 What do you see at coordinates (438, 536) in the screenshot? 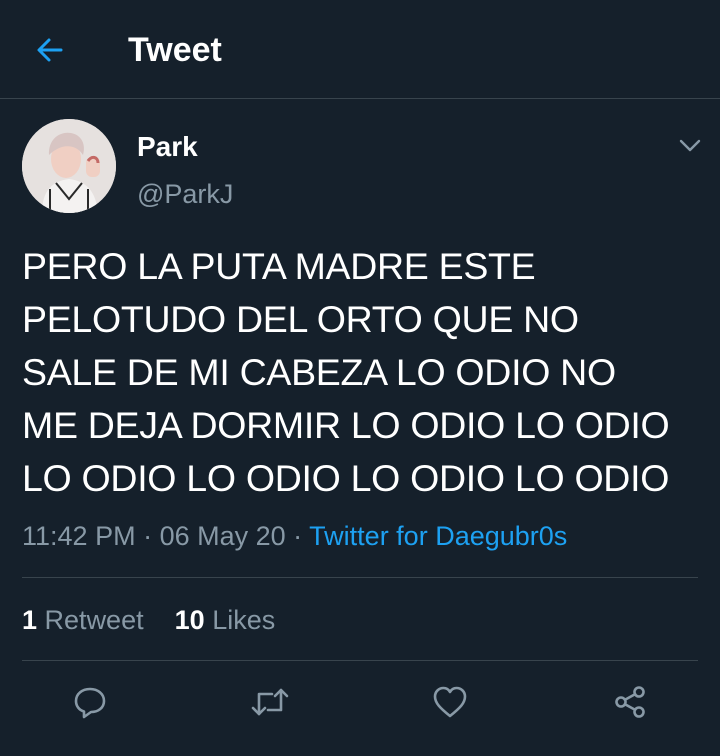
I see `tweet-source-link: Twitter for Daegubr0s` at bounding box center [438, 536].